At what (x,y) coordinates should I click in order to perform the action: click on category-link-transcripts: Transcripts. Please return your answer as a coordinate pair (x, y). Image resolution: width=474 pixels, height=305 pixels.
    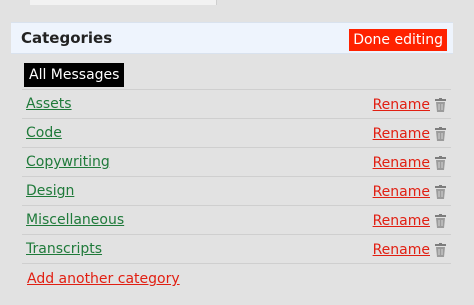
    Looking at the image, I should click on (64, 249).